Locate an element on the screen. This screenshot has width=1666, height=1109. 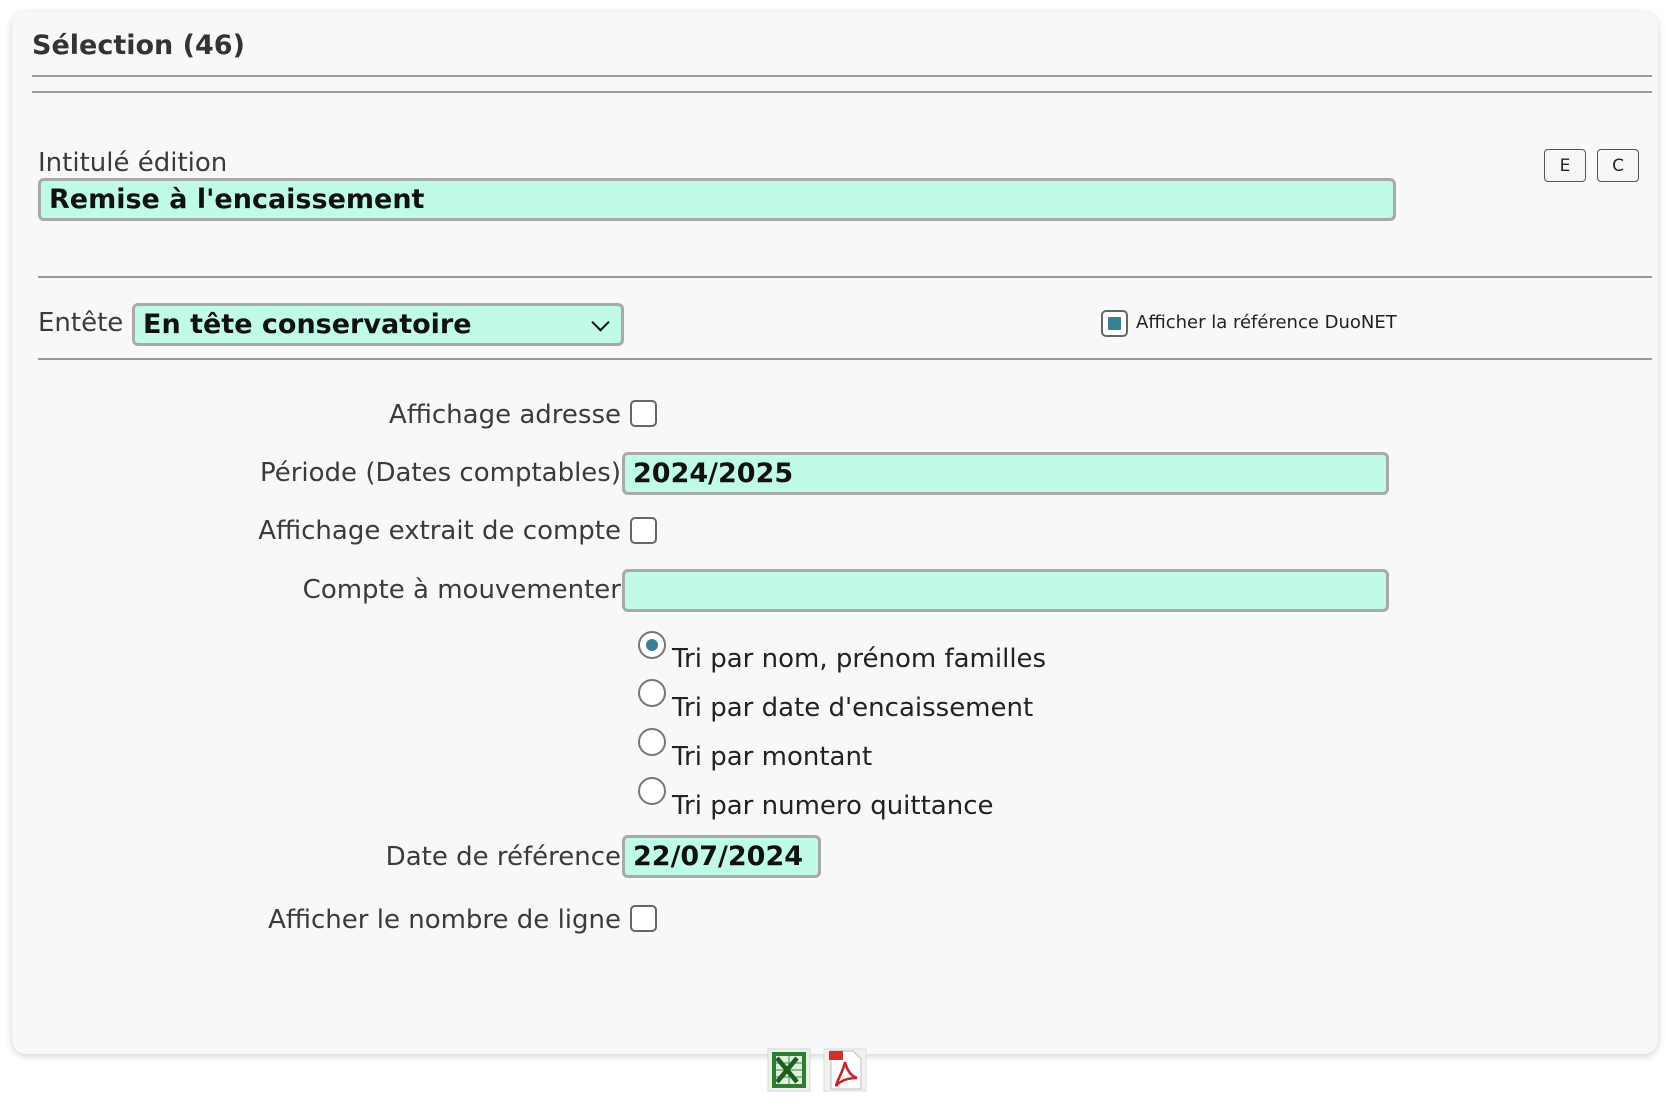
pdf-icon is located at coordinates (845, 1070).